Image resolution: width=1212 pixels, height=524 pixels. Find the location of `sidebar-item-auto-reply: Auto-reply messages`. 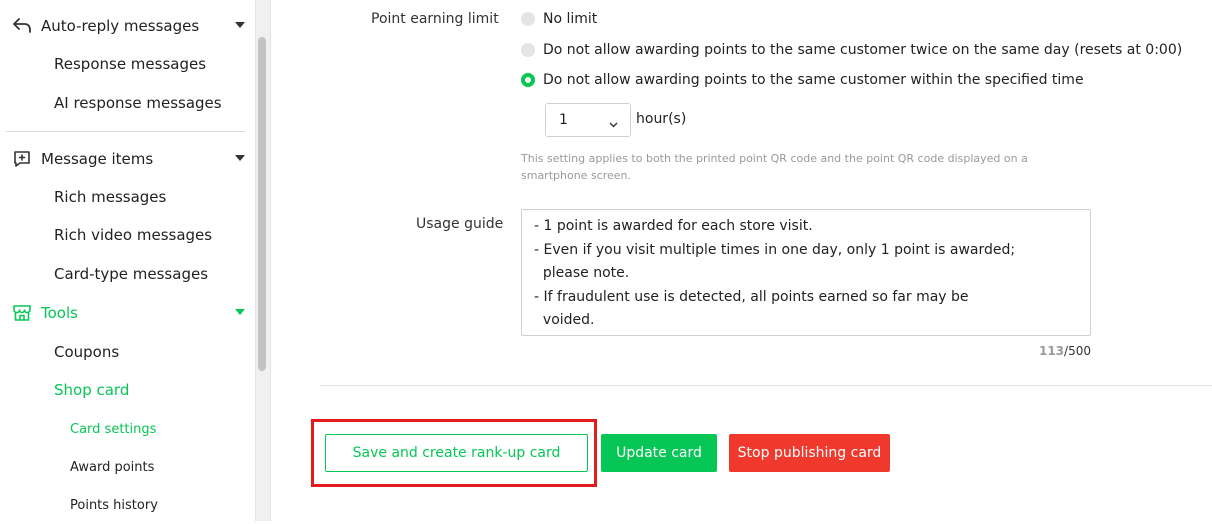

sidebar-item-auto-reply: Auto-reply messages is located at coordinates (128, 26).